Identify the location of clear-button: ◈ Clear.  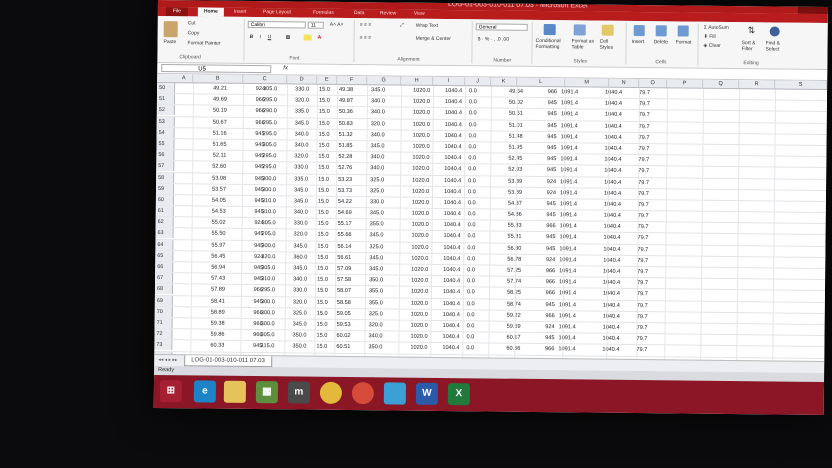
(712, 46).